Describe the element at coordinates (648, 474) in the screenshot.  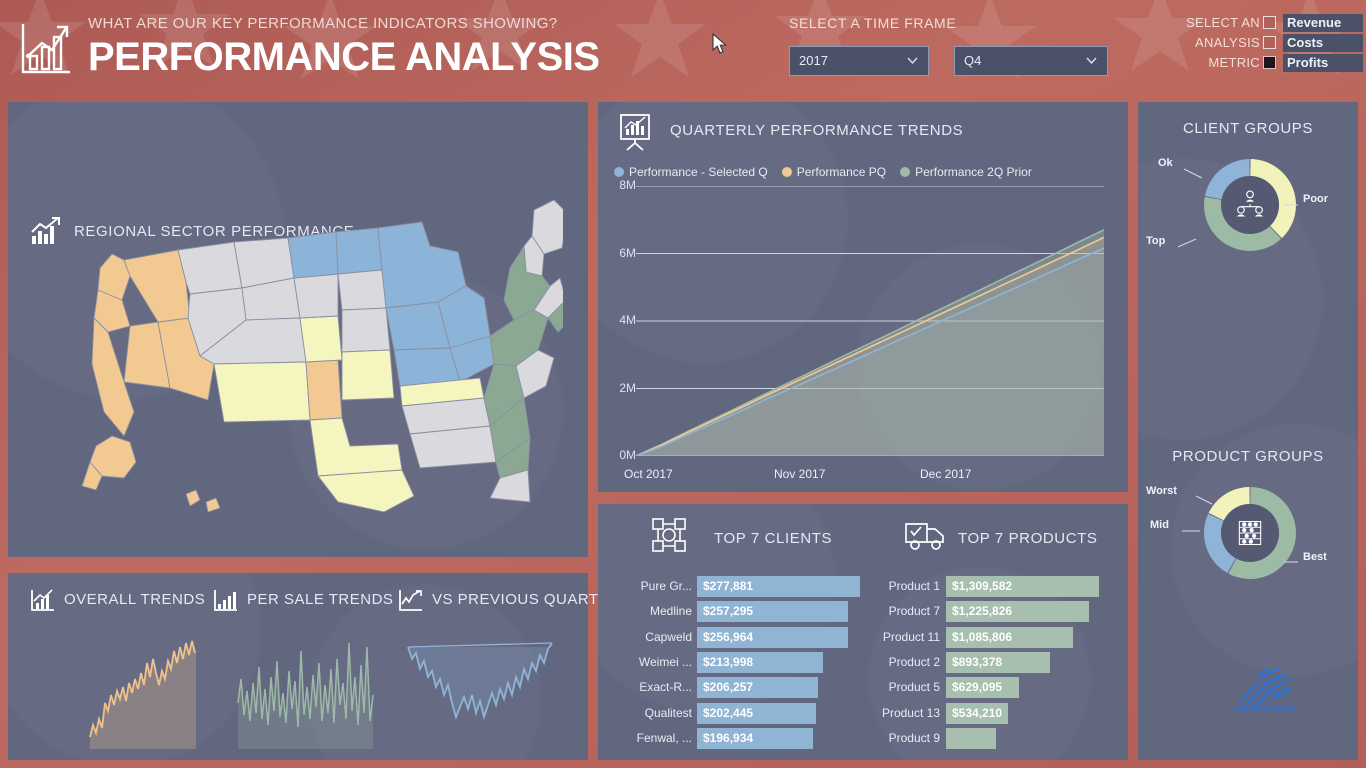
I see `x-tick-label: Oct 2017` at that location.